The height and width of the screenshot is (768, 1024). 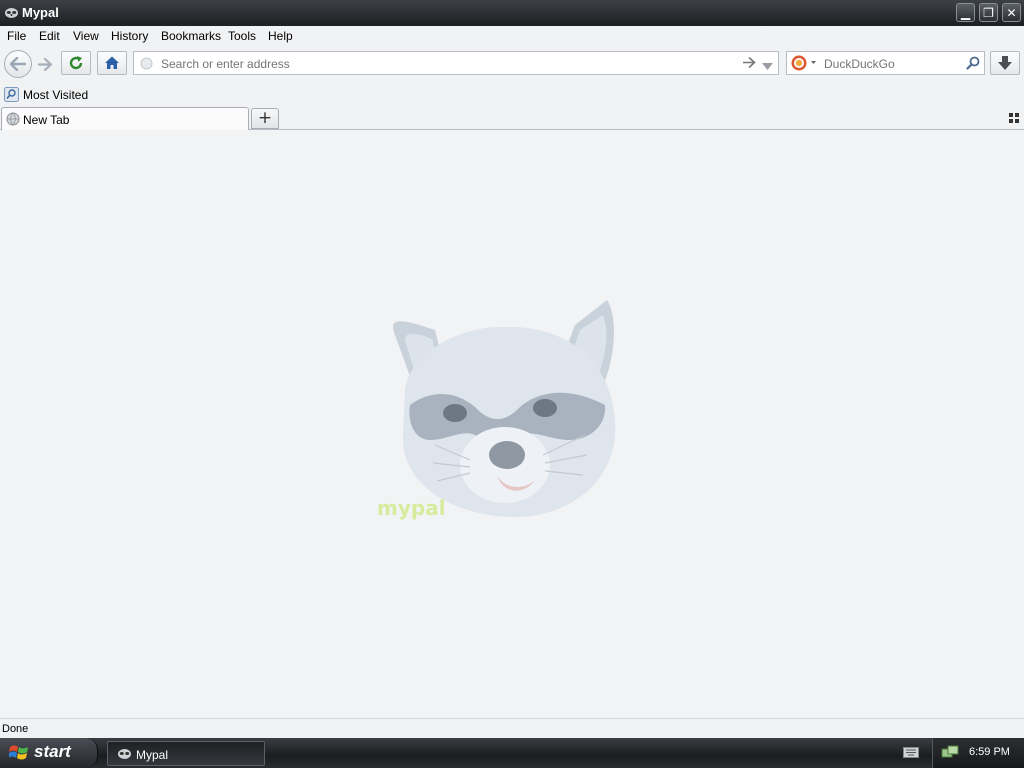 I want to click on globe-icon, so click(x=146, y=65).